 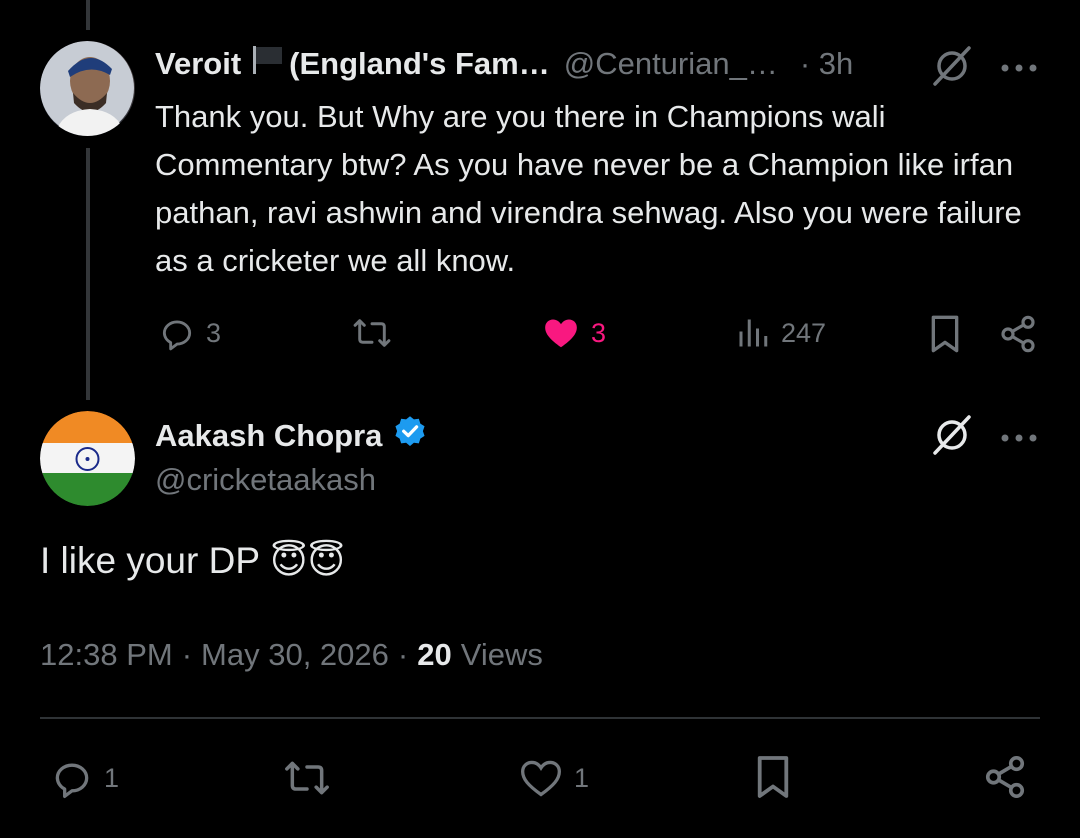 What do you see at coordinates (265, 480) in the screenshot?
I see `main-handle: @cricketaakash` at bounding box center [265, 480].